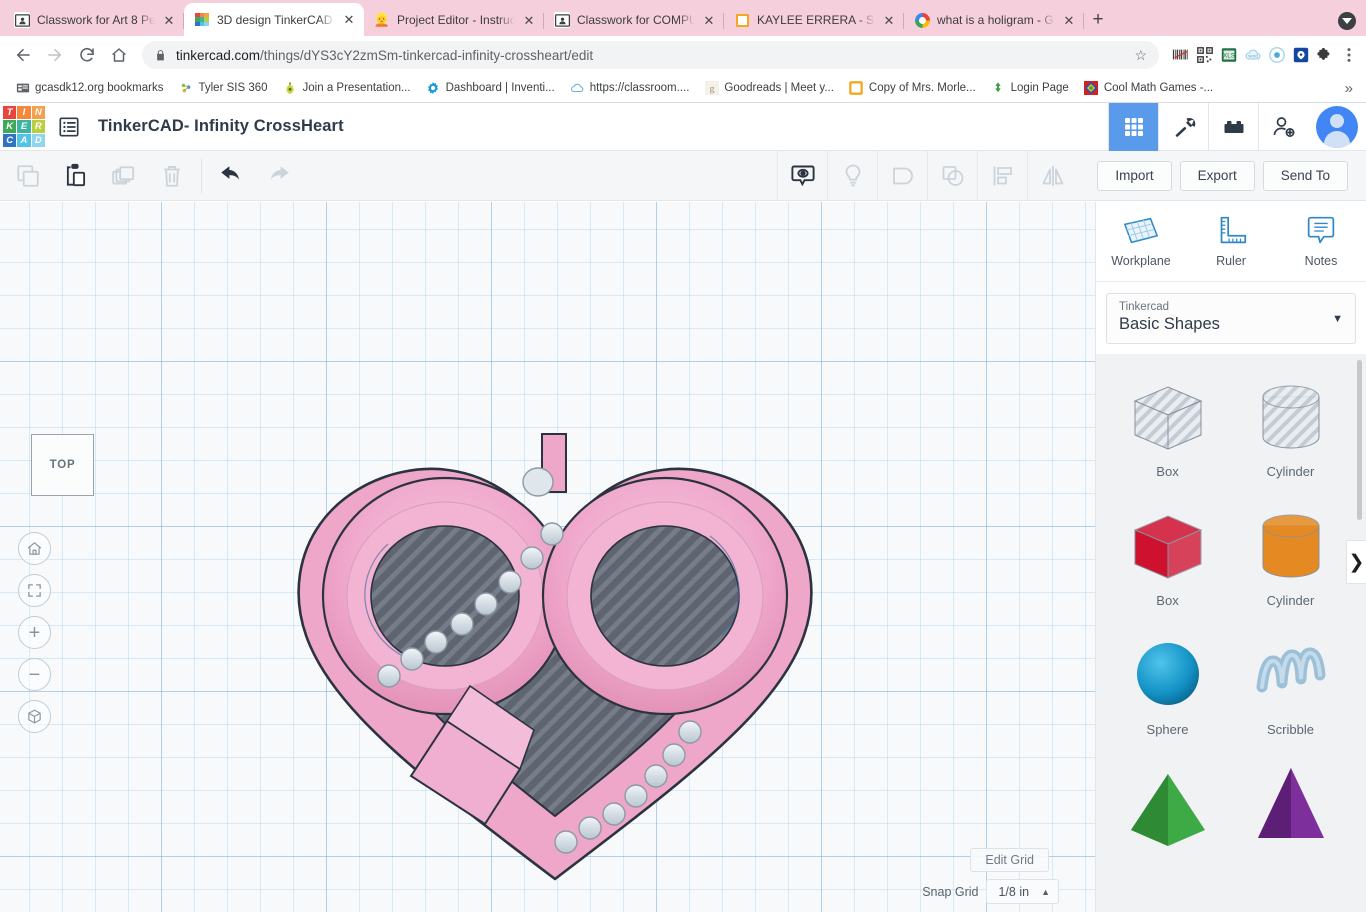  Describe the element at coordinates (89, 88) in the screenshot. I see `bookmark-item: gcasdk12.org bookmarks` at that location.